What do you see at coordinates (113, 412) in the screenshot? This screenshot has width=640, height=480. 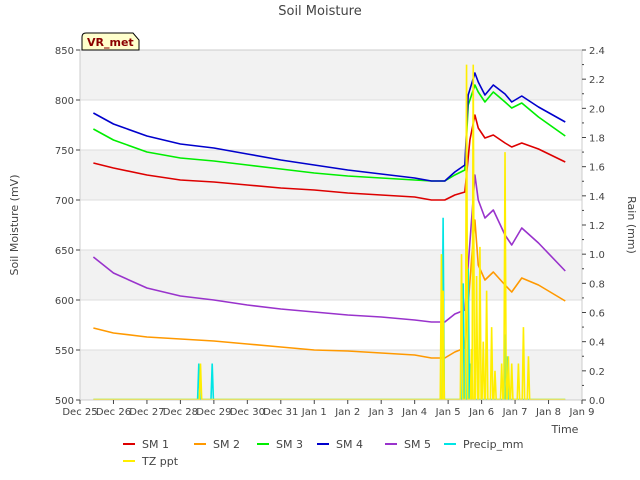 I see `x-tick-label: Dec 26` at bounding box center [113, 412].